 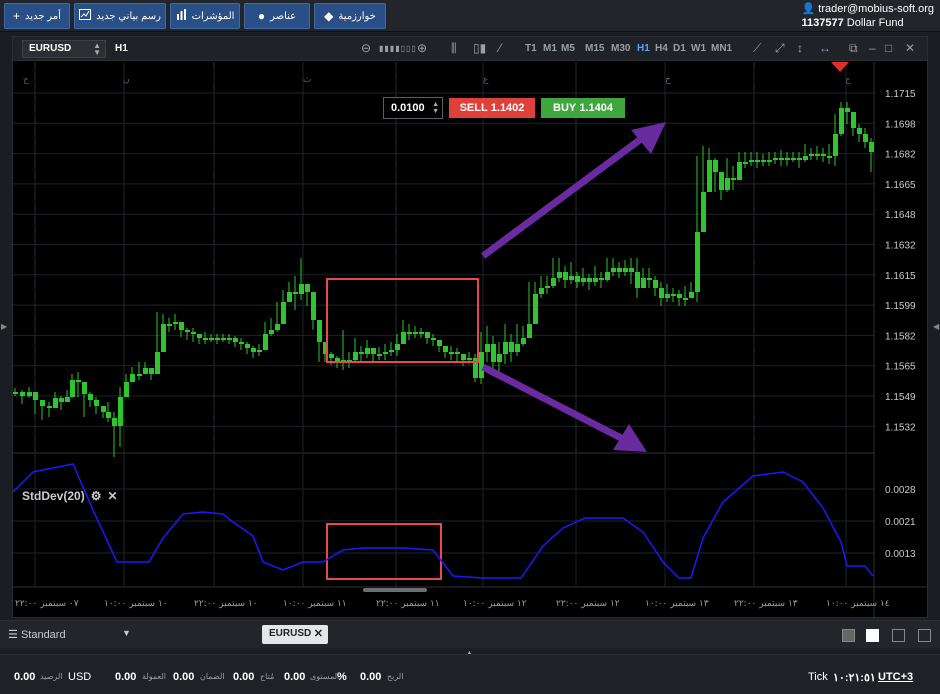 What do you see at coordinates (136, 604) in the screenshot?
I see `time-tick-label: ١٠ سبتمبر ١٠:٠٠` at bounding box center [136, 604].